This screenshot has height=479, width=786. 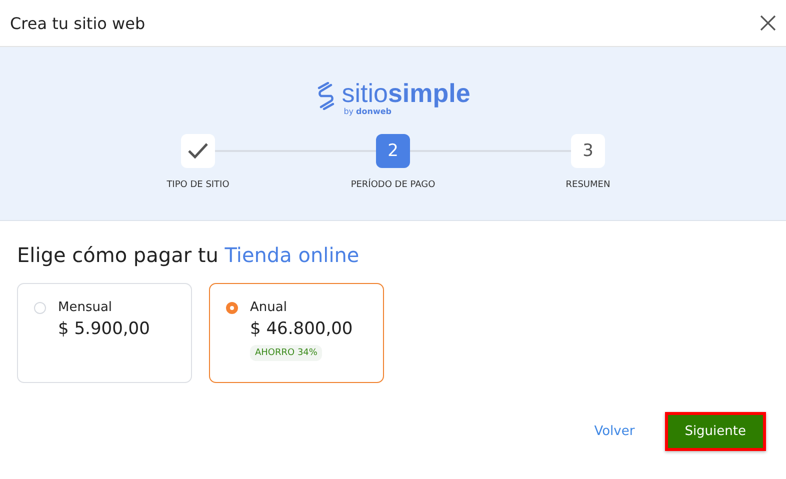 What do you see at coordinates (406, 93) in the screenshot?
I see `logo-name: sitiosimple` at bounding box center [406, 93].